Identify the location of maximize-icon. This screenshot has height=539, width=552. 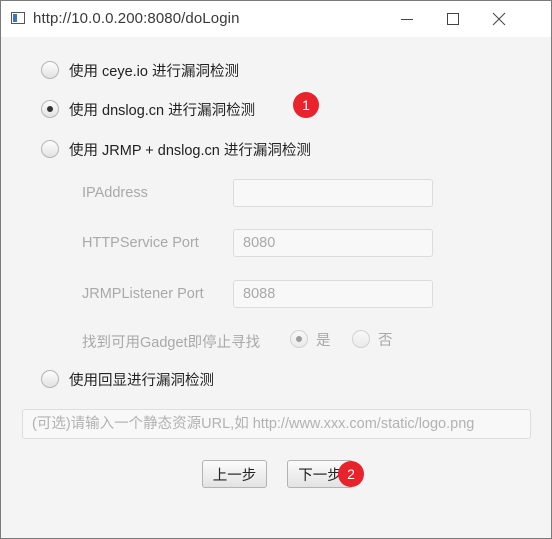
(453, 19).